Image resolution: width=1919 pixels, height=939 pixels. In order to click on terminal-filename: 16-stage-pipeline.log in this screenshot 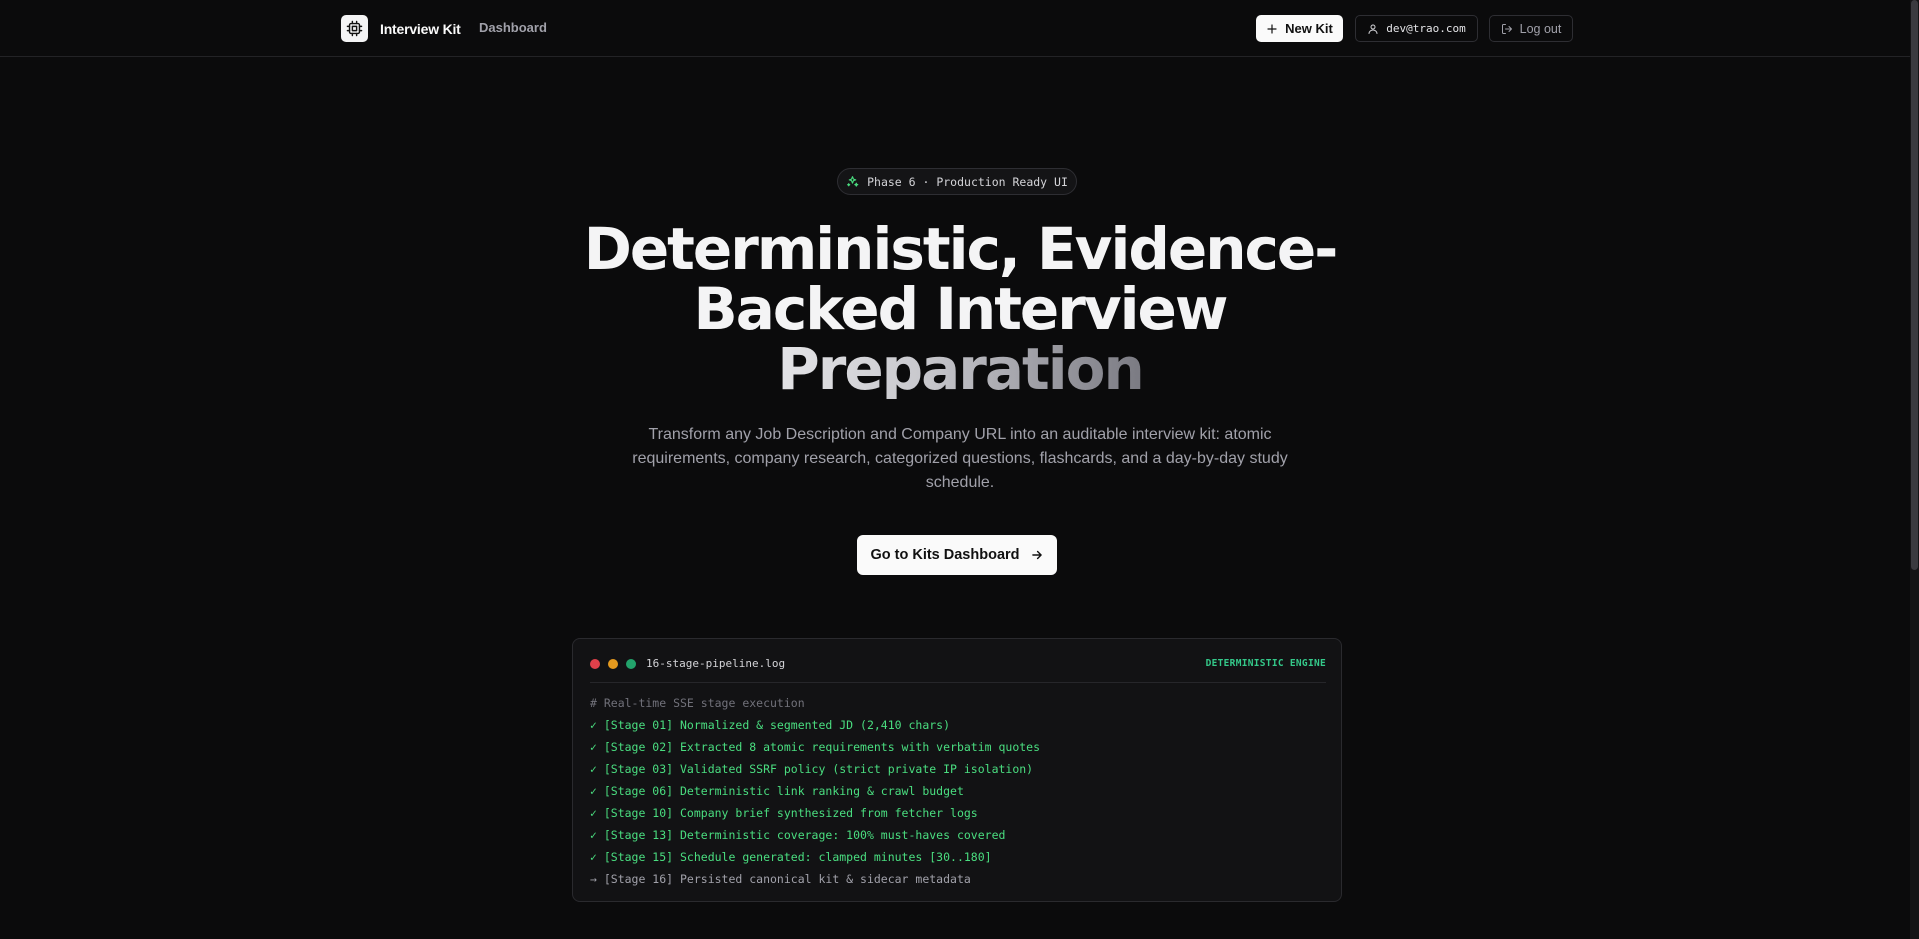, I will do `click(716, 663)`.